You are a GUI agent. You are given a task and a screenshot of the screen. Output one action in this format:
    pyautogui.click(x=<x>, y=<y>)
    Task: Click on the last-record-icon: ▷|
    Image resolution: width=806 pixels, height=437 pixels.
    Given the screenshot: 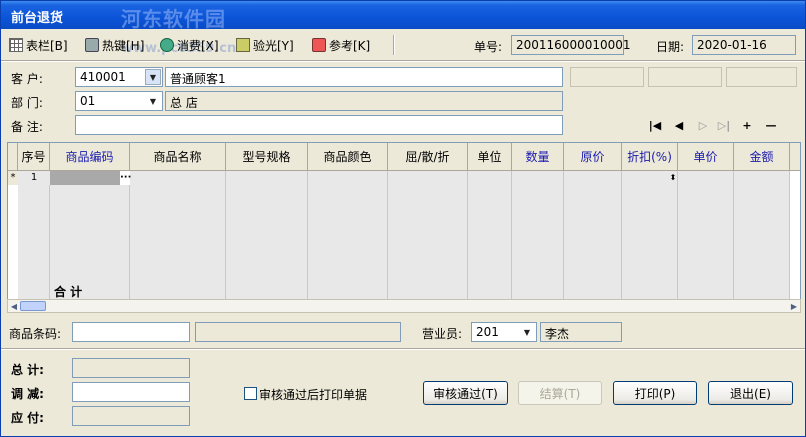 What is the action you would take?
    pyautogui.click(x=724, y=125)
    